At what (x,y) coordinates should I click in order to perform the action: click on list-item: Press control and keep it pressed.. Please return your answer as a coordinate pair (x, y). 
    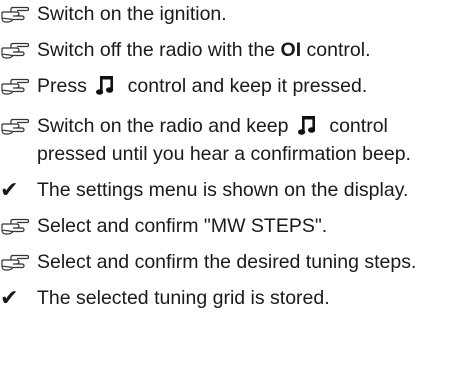
    Looking at the image, I should click on (227, 88).